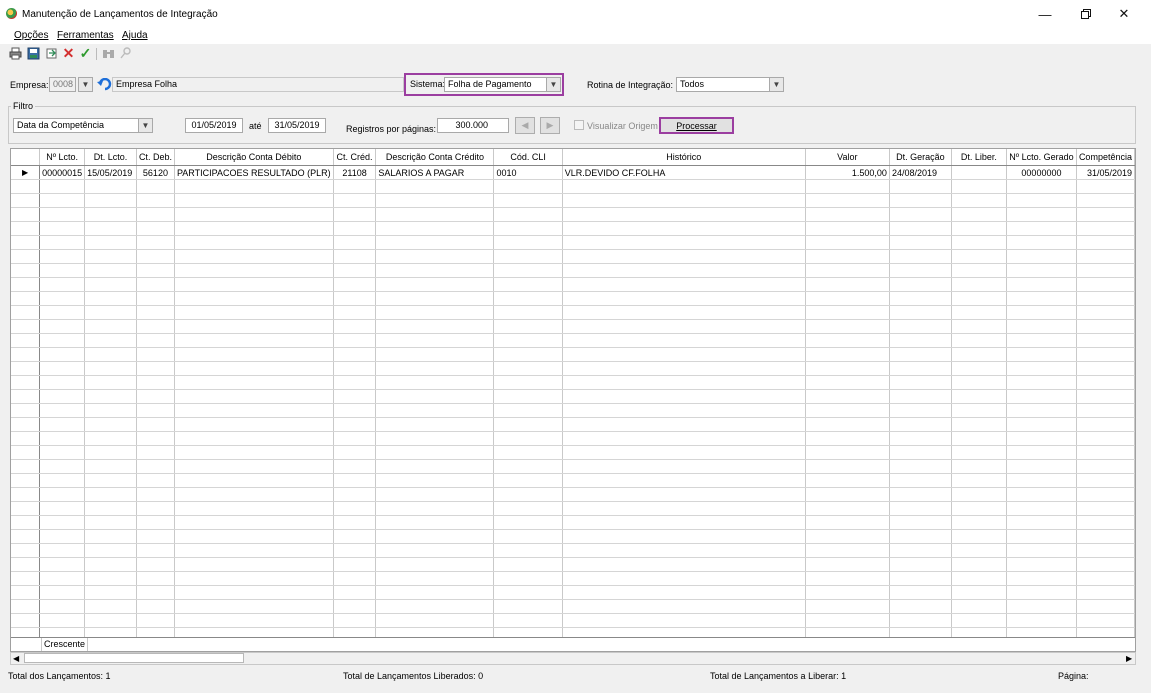 The image size is (1151, 693). I want to click on binoculars-icon, so click(108, 53).